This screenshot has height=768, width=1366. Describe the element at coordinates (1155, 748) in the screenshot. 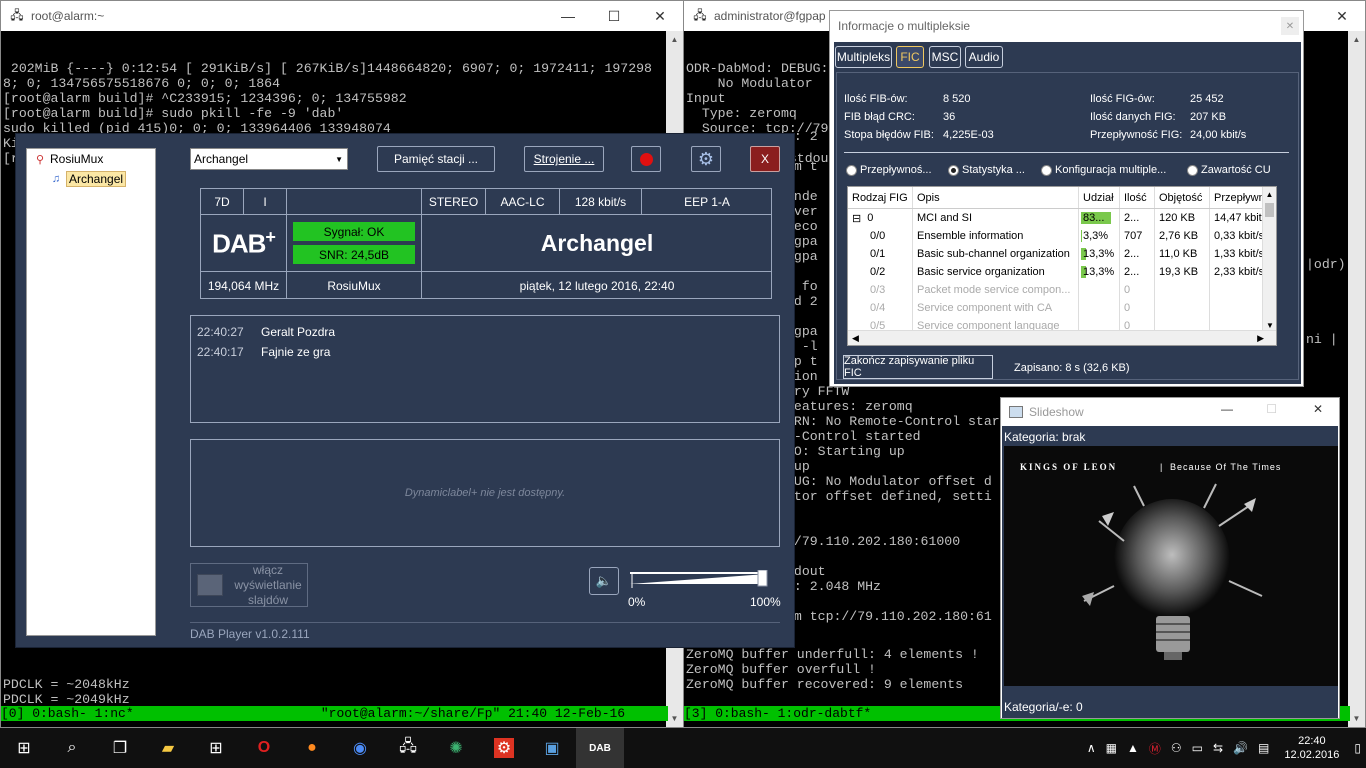

I see `mega-icon: Ⓜ` at that location.